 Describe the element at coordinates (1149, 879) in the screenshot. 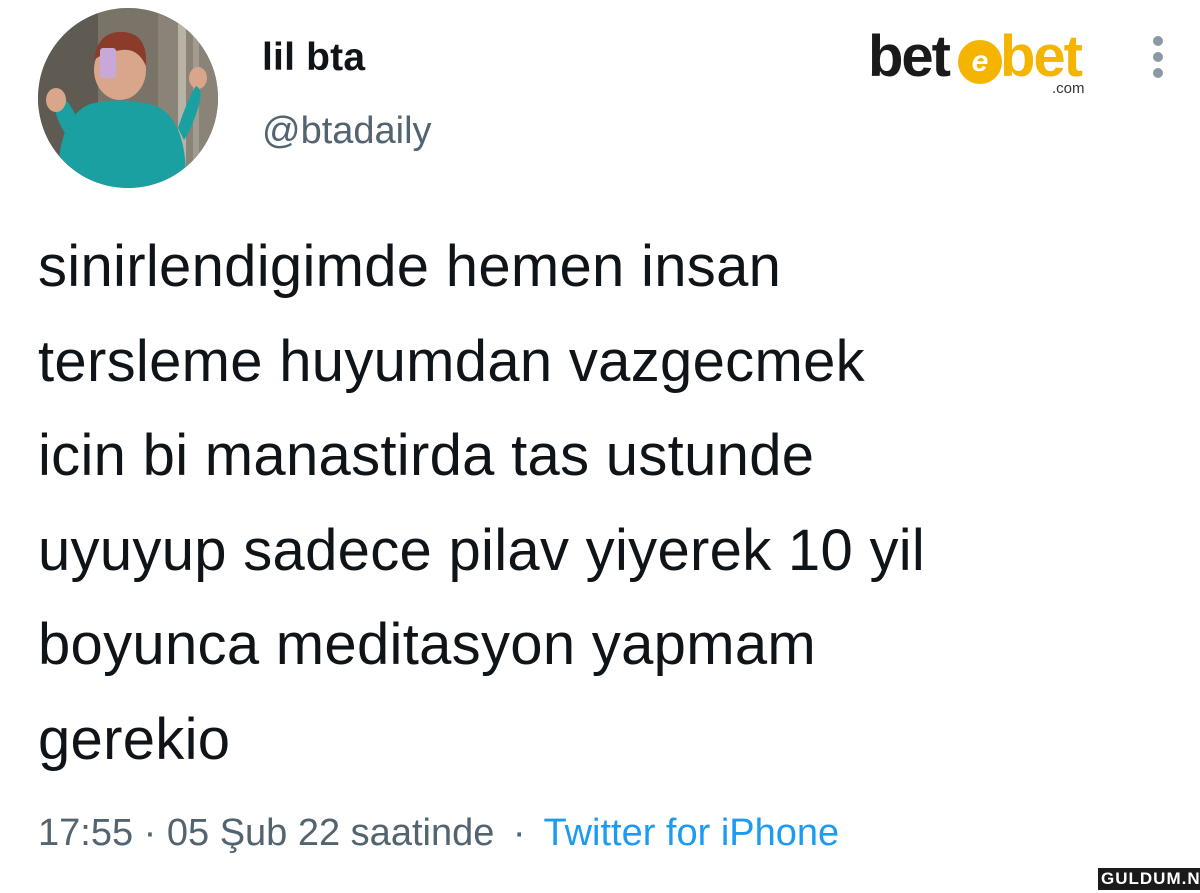

I see `watermark: GULDUM.NET` at that location.